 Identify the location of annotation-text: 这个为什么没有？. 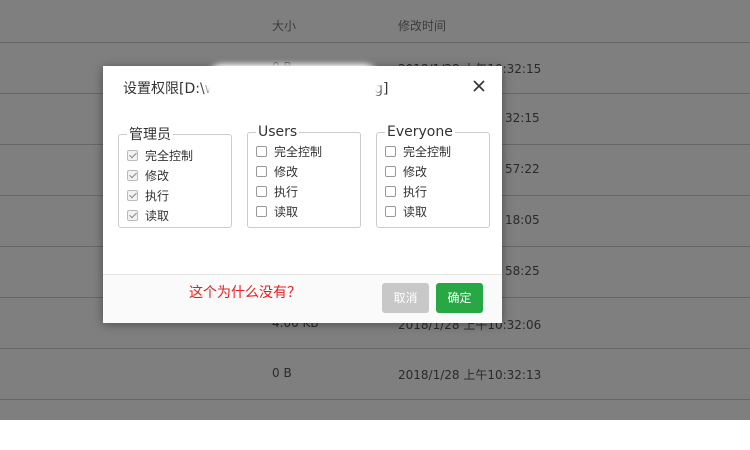
(245, 293).